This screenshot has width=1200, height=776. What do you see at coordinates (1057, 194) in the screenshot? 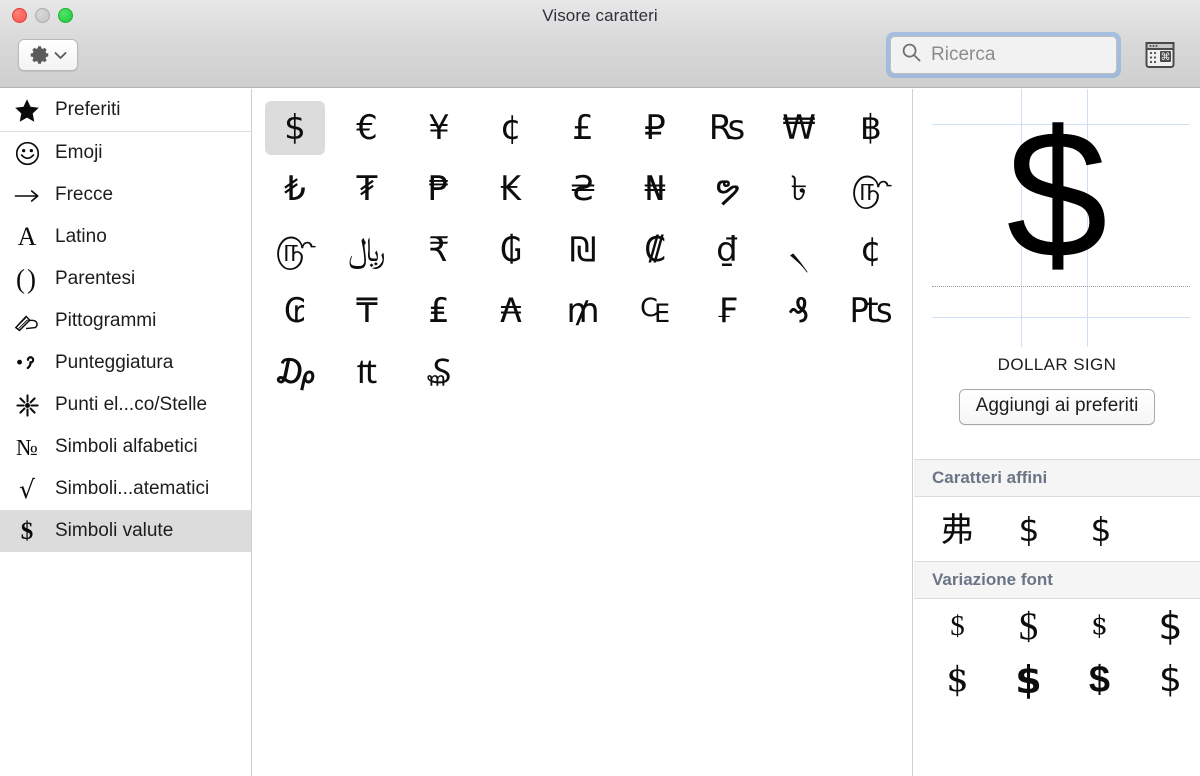
I see `preview-glyph: $` at bounding box center [1057, 194].